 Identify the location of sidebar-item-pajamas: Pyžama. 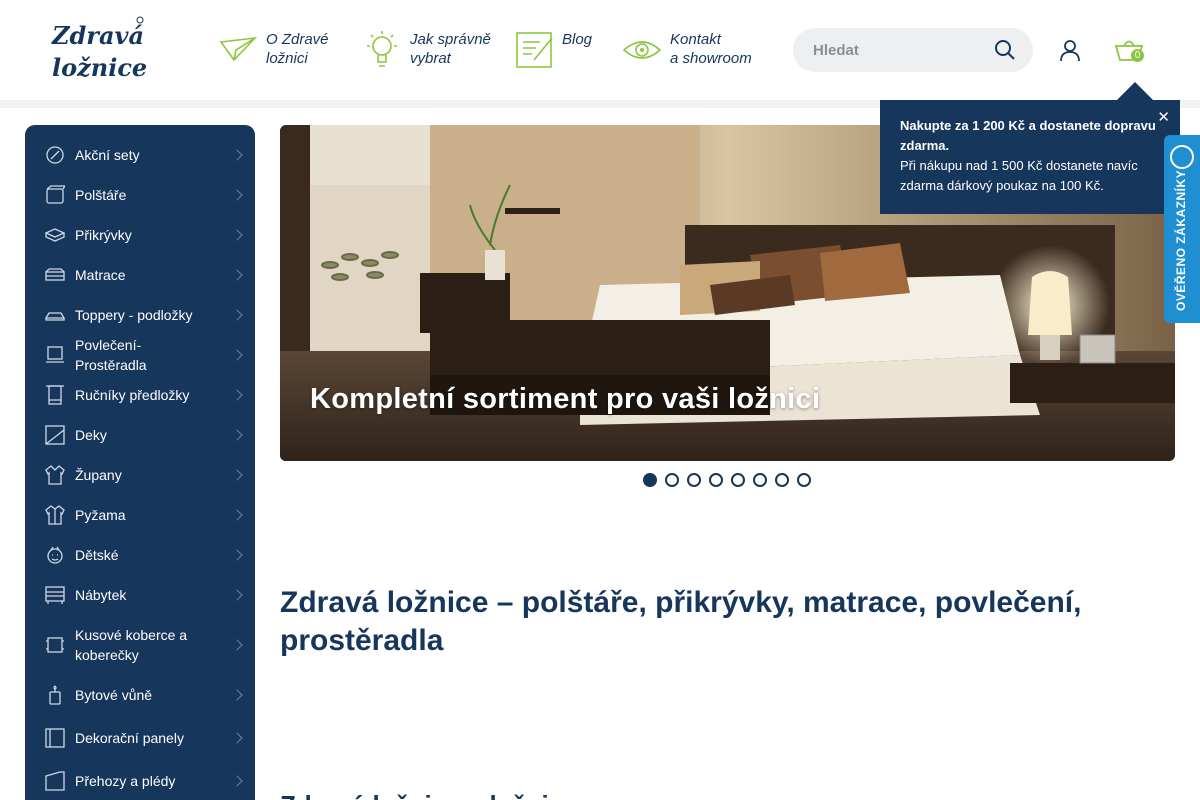
(140, 515).